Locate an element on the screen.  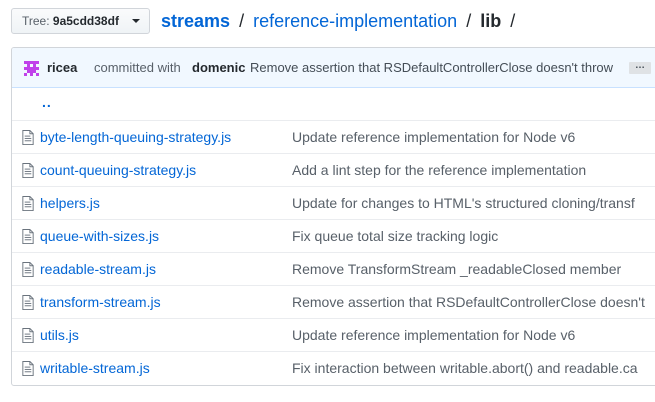
file-name-link: count-queuing-strategy.js is located at coordinates (118, 170).